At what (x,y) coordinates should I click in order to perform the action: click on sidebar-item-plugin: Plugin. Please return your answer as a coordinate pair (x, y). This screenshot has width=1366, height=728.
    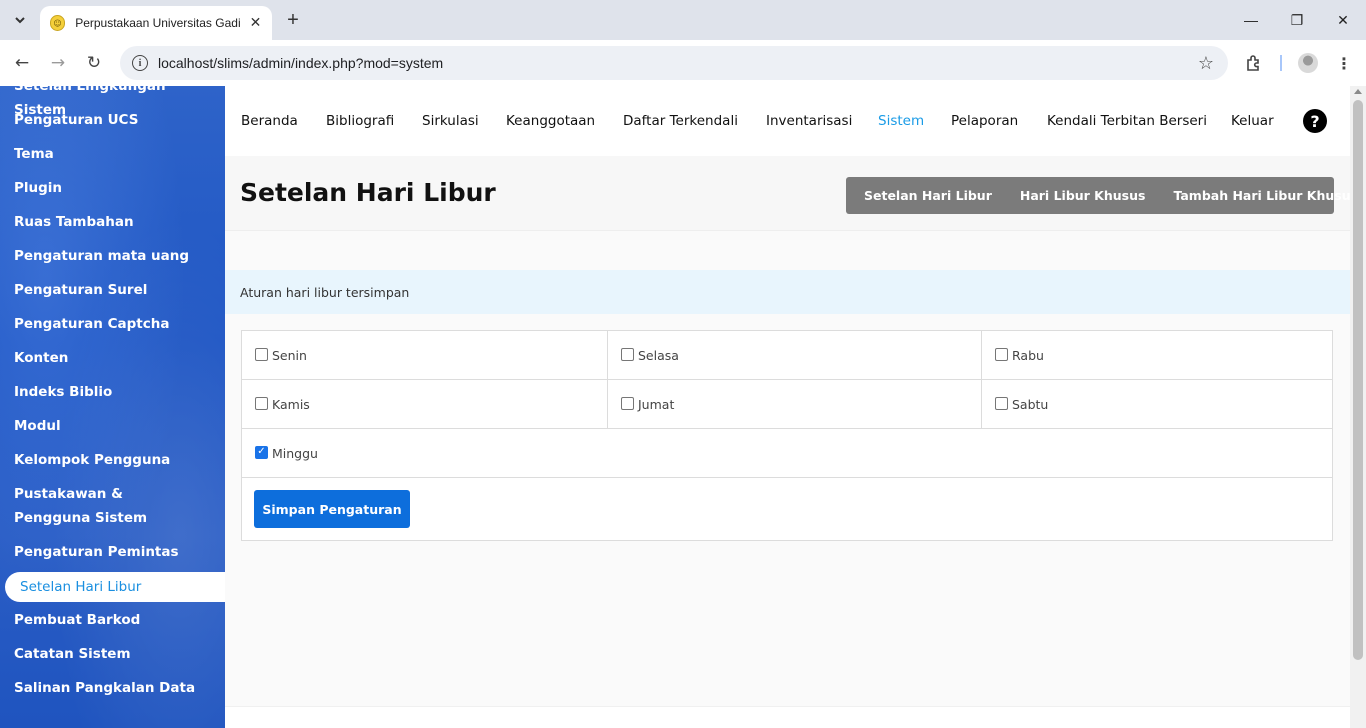
    Looking at the image, I should click on (116, 188).